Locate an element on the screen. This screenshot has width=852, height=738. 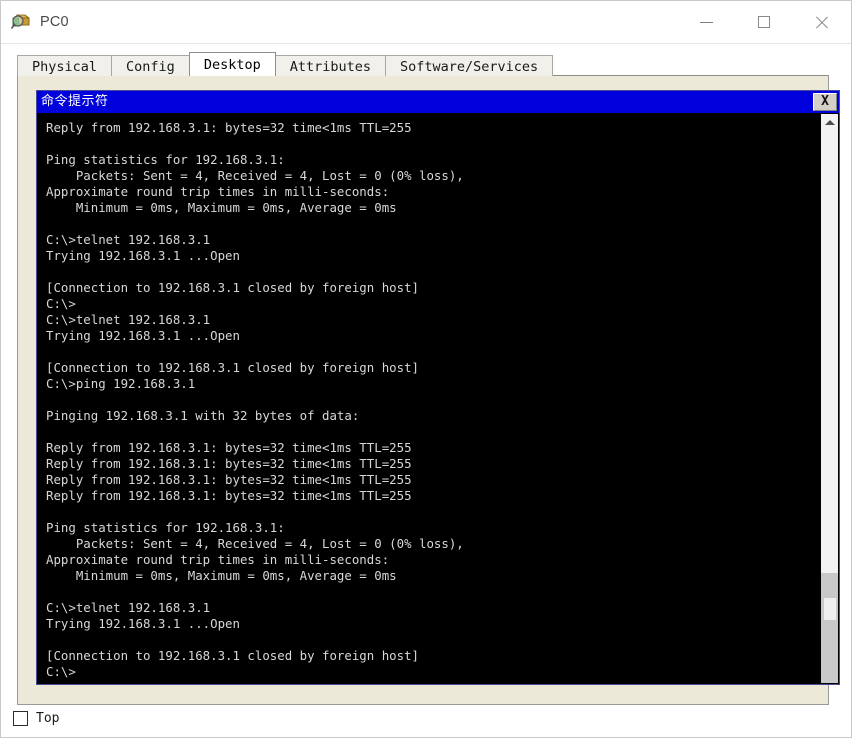
scrollbar-thumb is located at coordinates (829, 628).